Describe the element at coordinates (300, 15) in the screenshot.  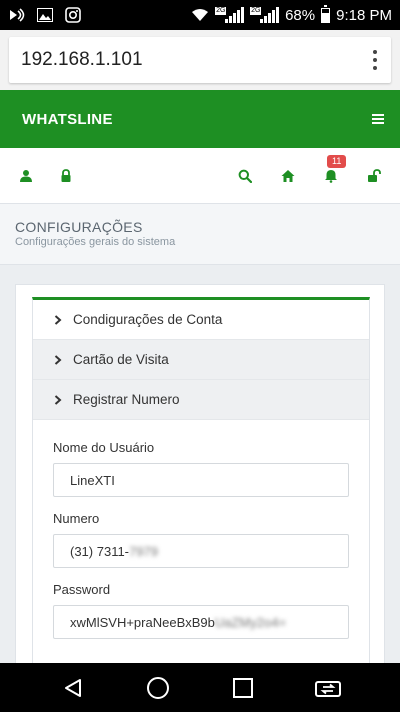
I see `battery-percent: 68%` at that location.